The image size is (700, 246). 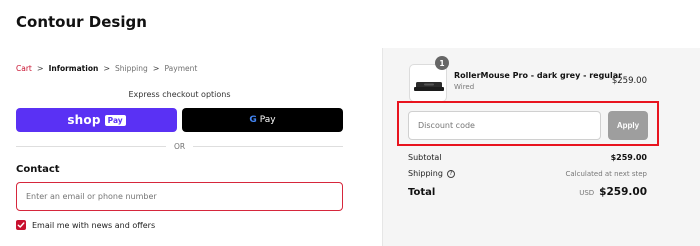 I want to click on shipping-label-group: Shipping ?, so click(x=431, y=173).